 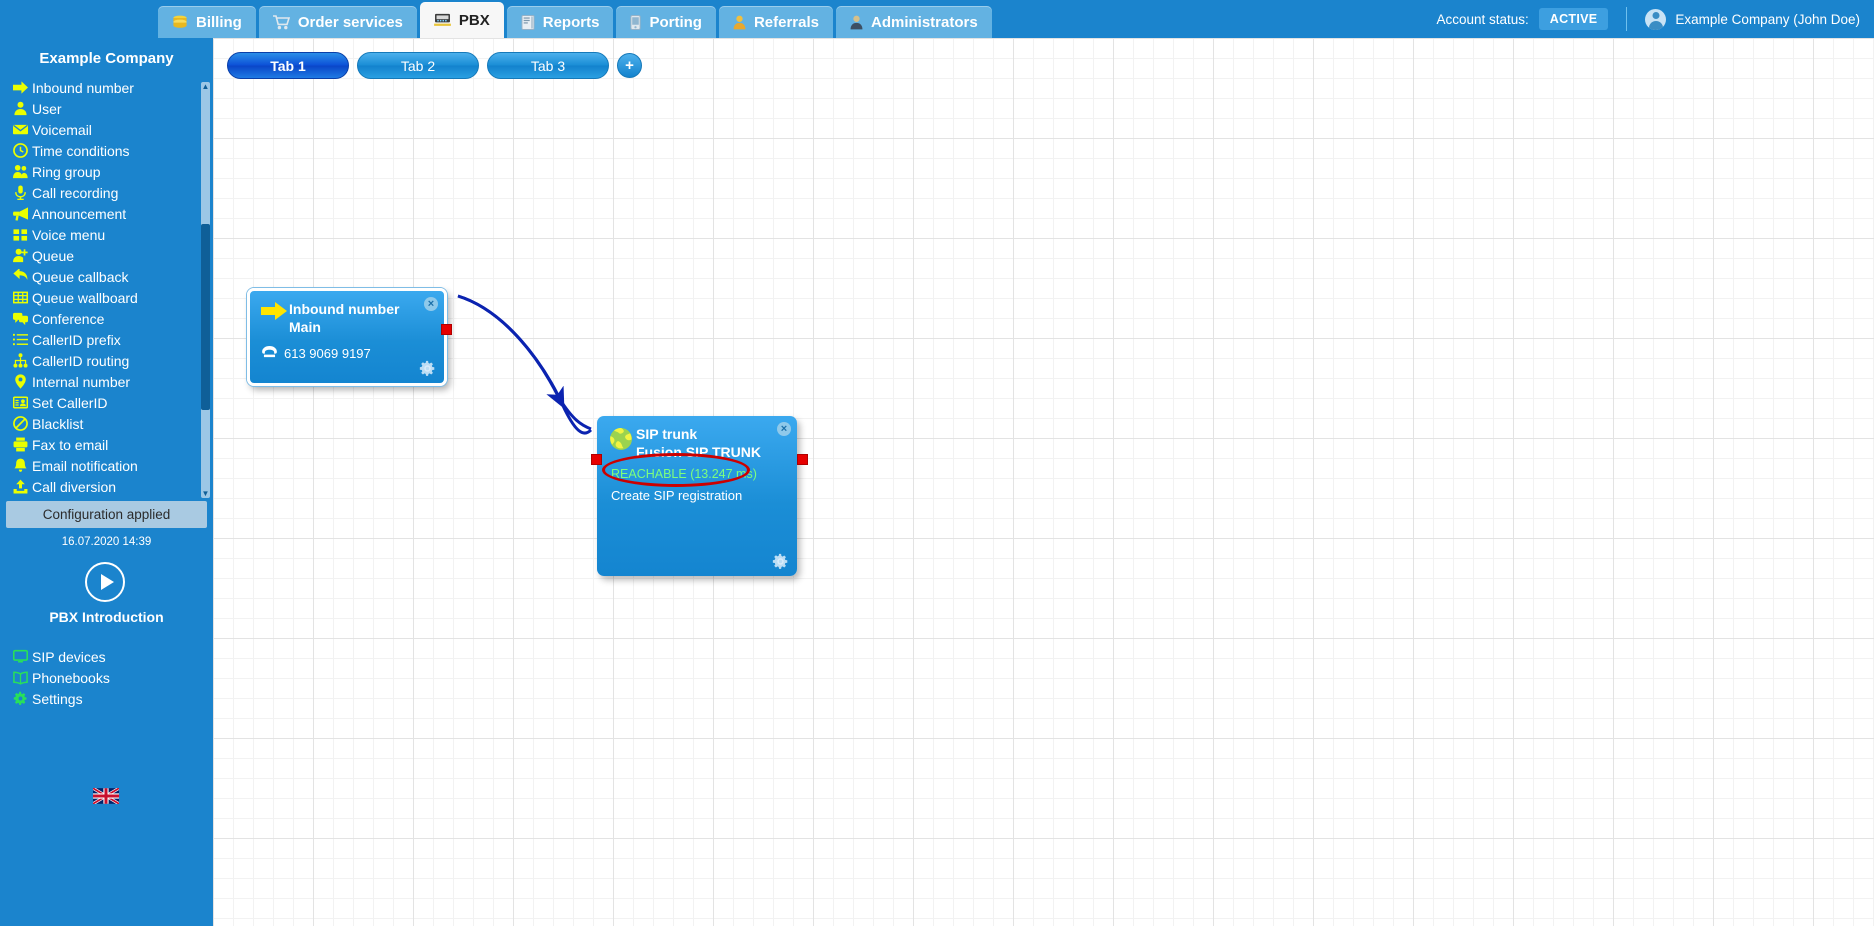 I want to click on sidebar-item-phonebooks: Phonebooks, so click(x=59, y=677).